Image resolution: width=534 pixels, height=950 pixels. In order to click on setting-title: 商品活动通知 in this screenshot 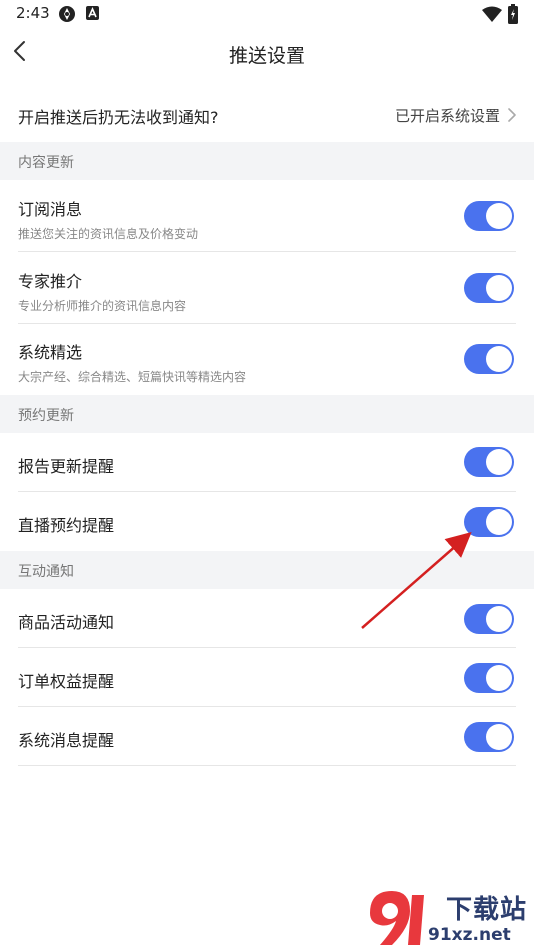, I will do `click(66, 622)`.